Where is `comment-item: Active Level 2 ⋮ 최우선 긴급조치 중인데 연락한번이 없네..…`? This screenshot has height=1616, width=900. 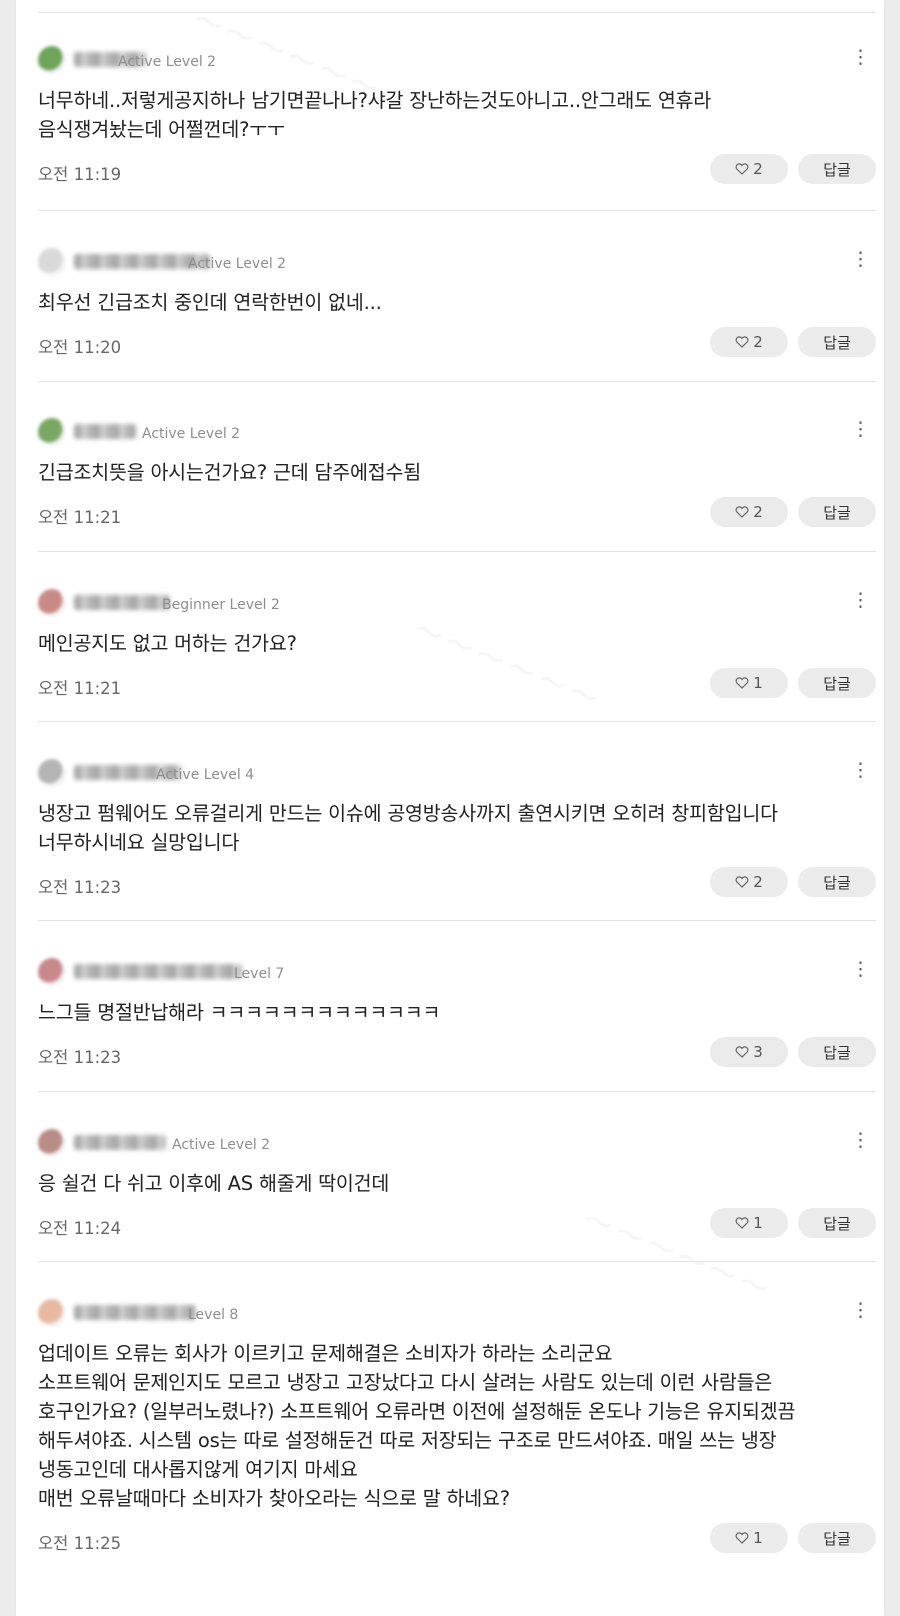 comment-item: Active Level 2 ⋮ 최우선 긴급조치 중인데 연락한번이 없네..… is located at coordinates (457, 303).